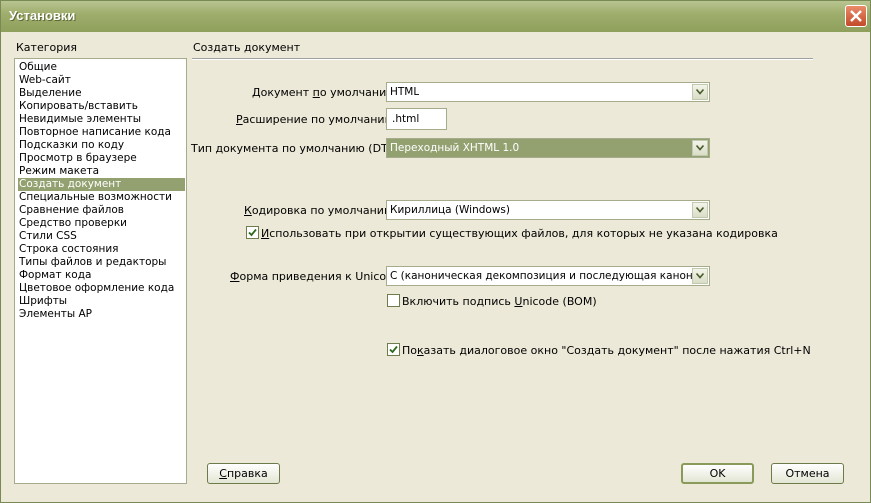 This screenshot has height=503, width=871. Describe the element at coordinates (317, 276) in the screenshot. I see `unicode-form-label: Форма приведения к Unicode:` at that location.